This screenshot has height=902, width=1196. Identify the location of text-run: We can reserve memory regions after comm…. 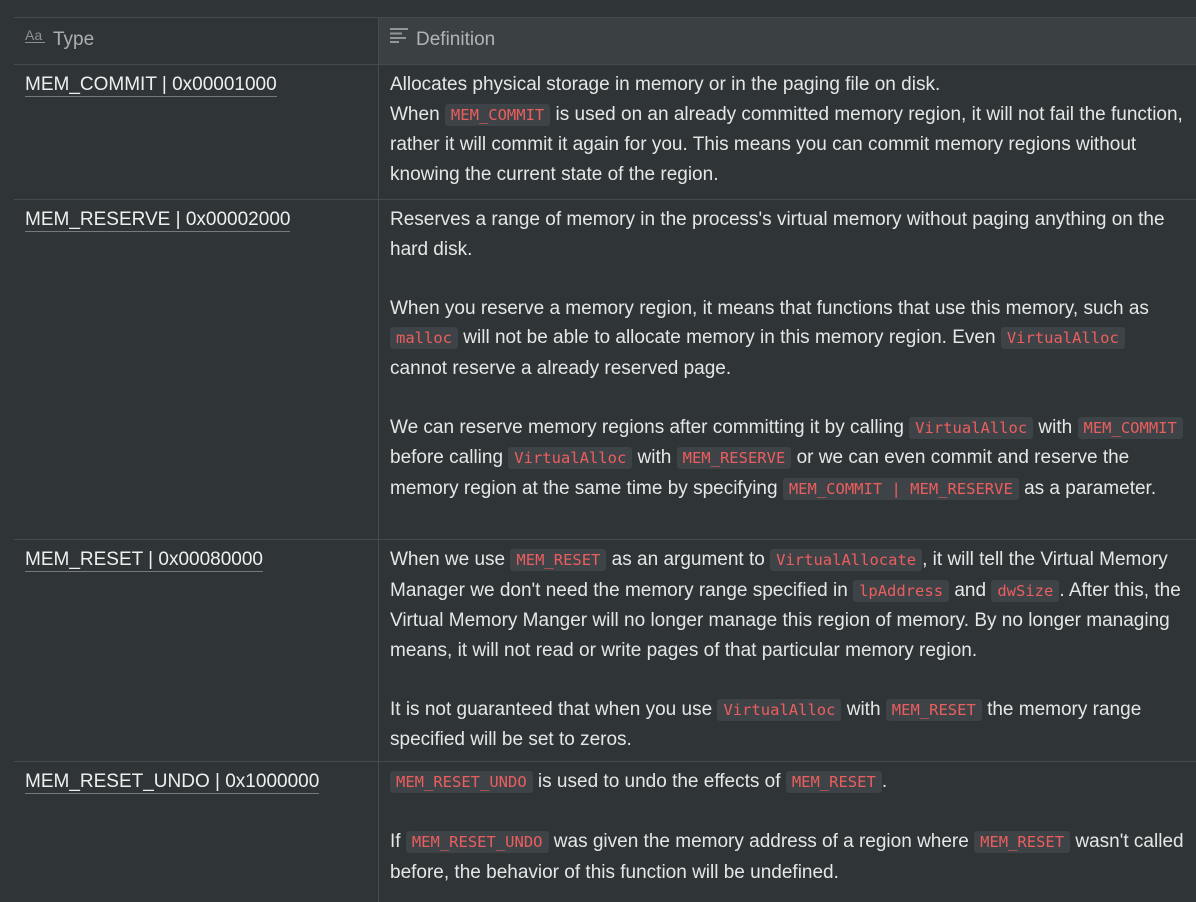
(650, 427).